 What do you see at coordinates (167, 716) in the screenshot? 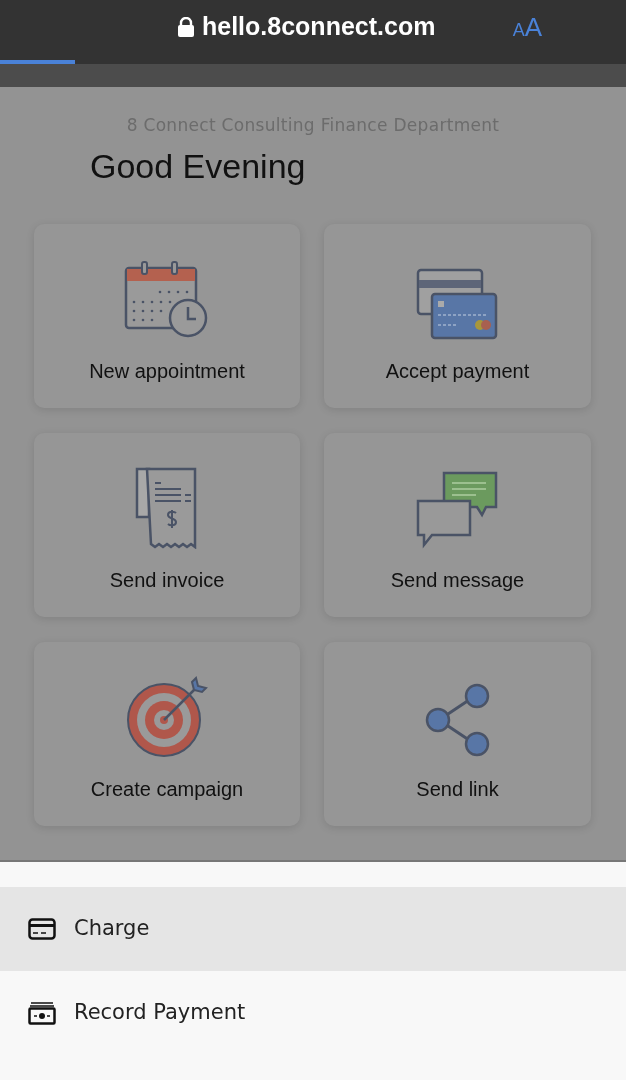
I see `target-icon` at bounding box center [167, 716].